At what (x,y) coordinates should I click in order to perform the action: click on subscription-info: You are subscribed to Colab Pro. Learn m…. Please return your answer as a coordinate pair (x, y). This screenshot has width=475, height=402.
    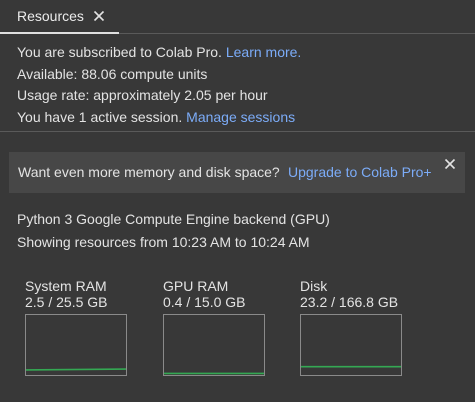
    Looking at the image, I should click on (159, 85).